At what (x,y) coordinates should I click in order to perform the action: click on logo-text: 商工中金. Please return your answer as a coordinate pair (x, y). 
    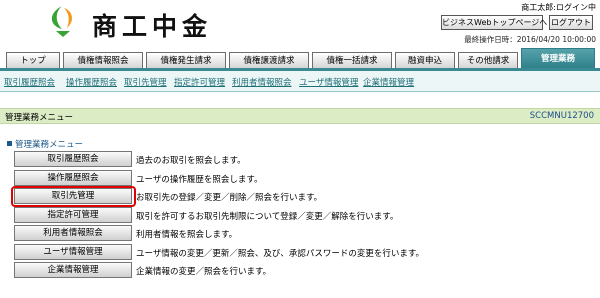
    Looking at the image, I should click on (152, 26).